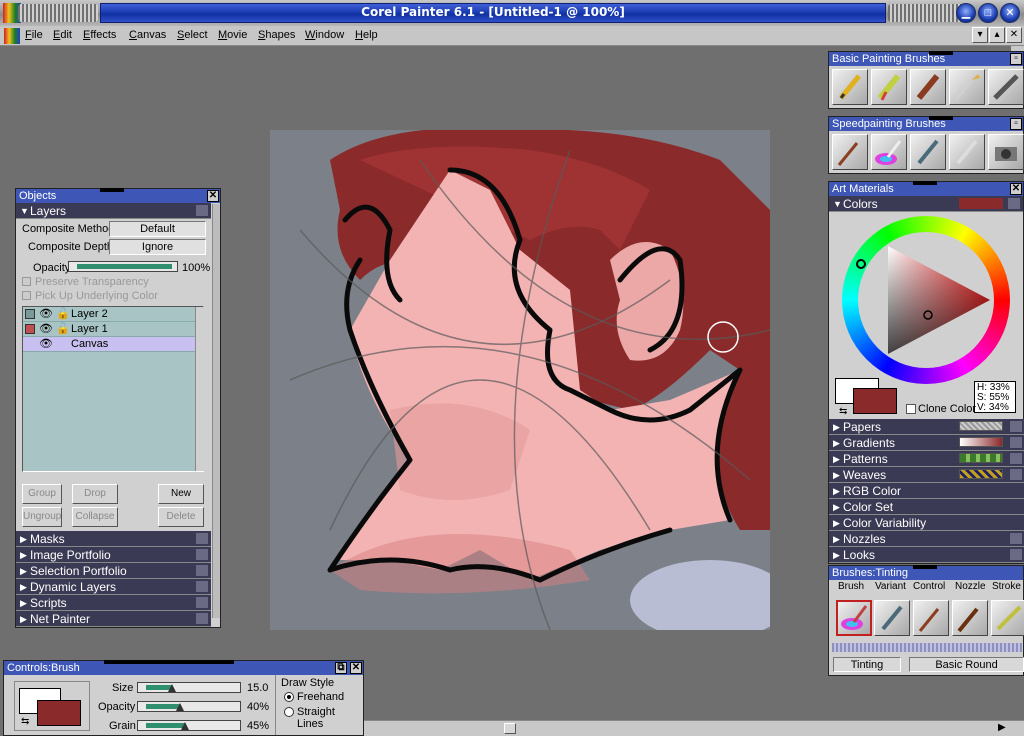 The width and height of the screenshot is (1024, 736). What do you see at coordinates (851, 586) in the screenshot?
I see `brush-tab: Brush` at bounding box center [851, 586].